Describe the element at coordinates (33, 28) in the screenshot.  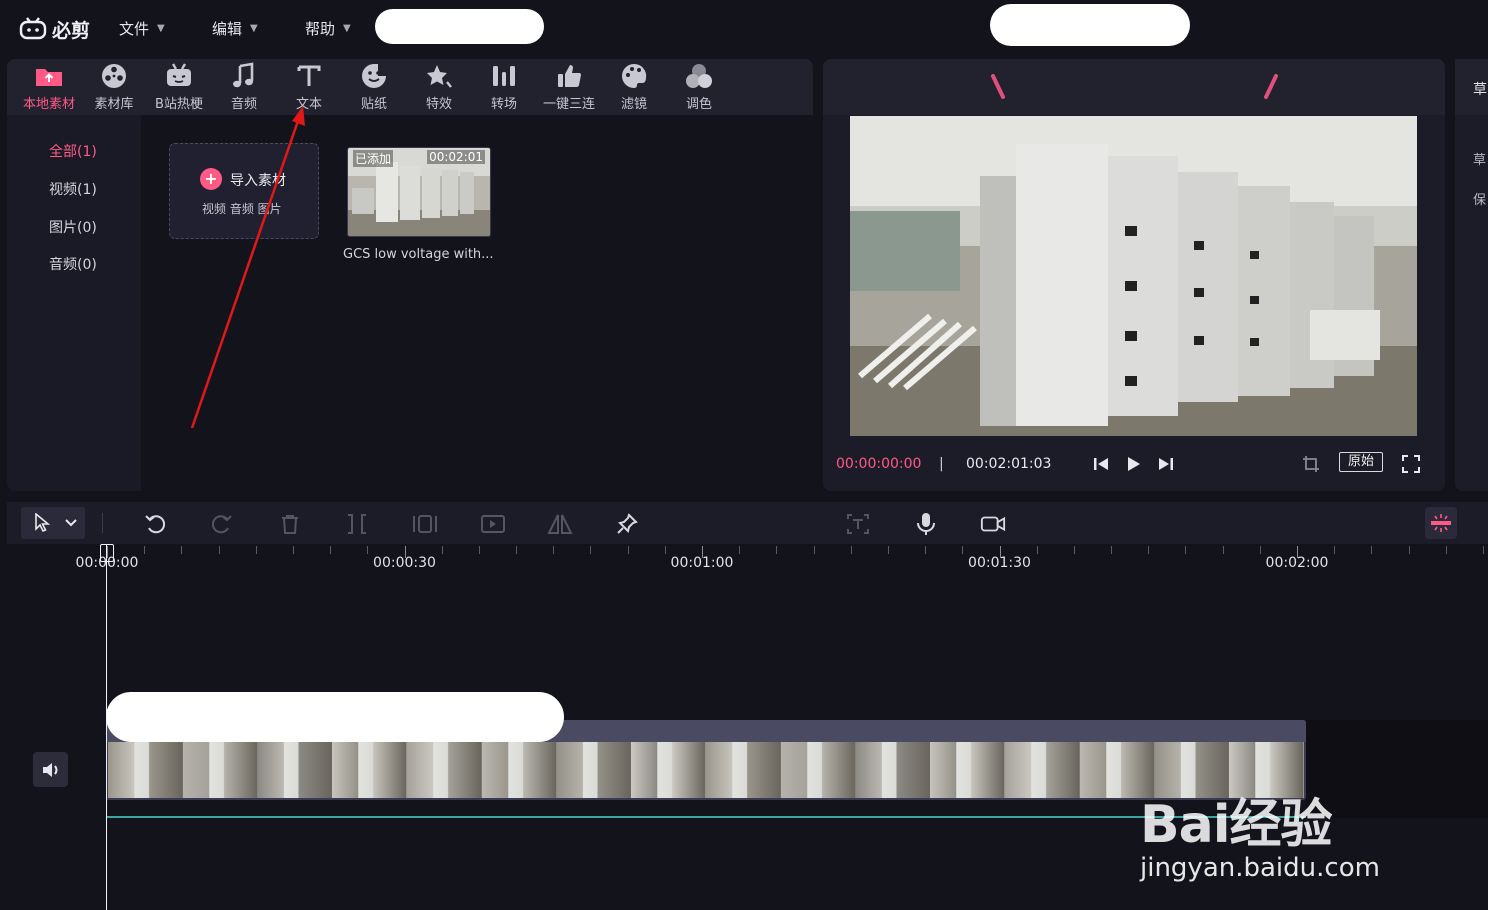
I see `bijian-logo-icon` at that location.